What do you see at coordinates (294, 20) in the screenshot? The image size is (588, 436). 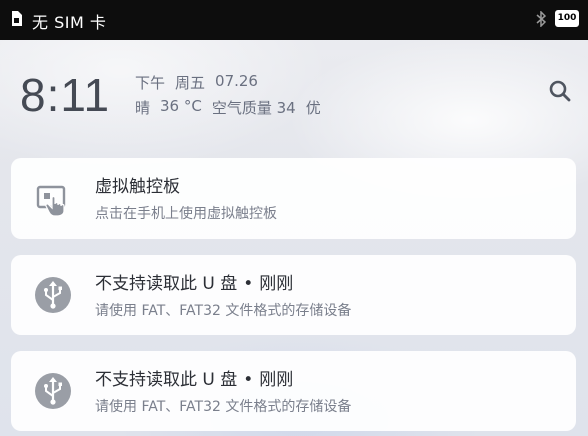 I see `status-bar: 无 SIM 卡 100` at bounding box center [294, 20].